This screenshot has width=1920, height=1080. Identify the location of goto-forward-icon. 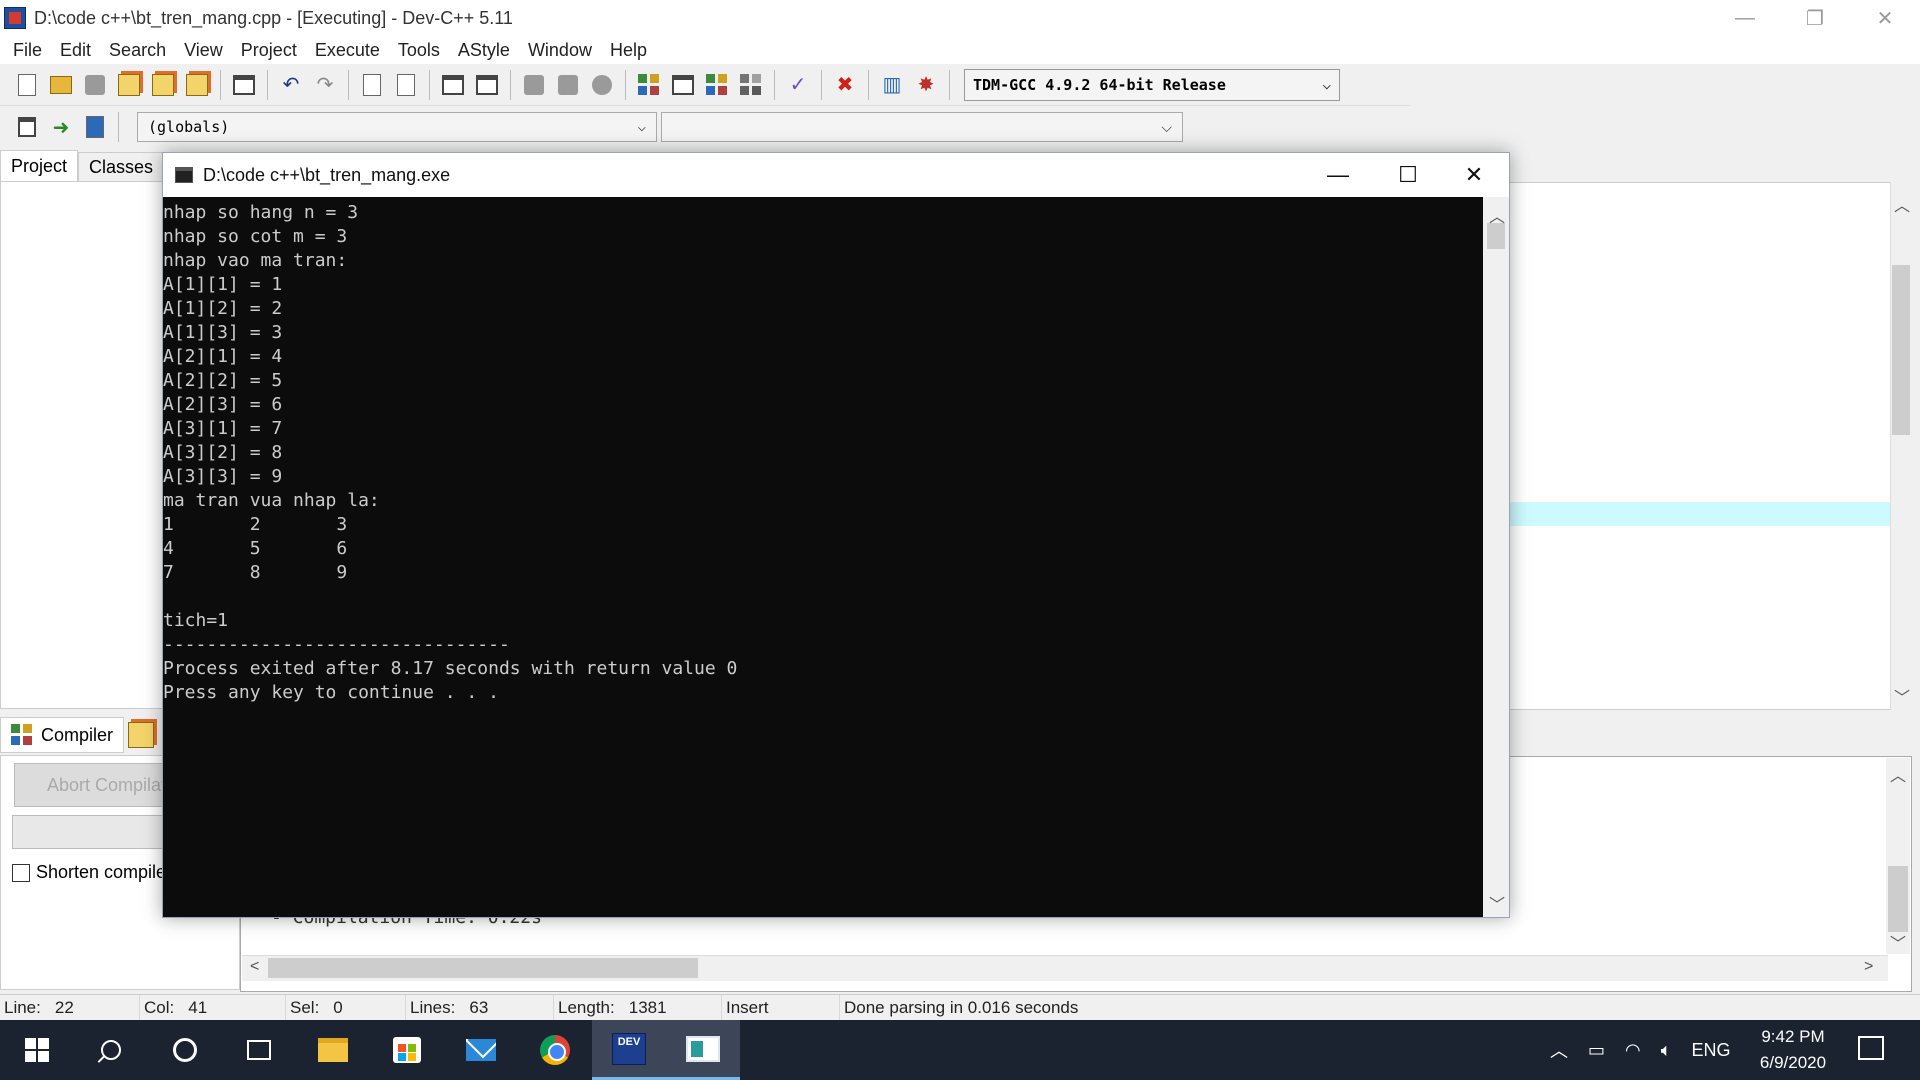
(568, 85).